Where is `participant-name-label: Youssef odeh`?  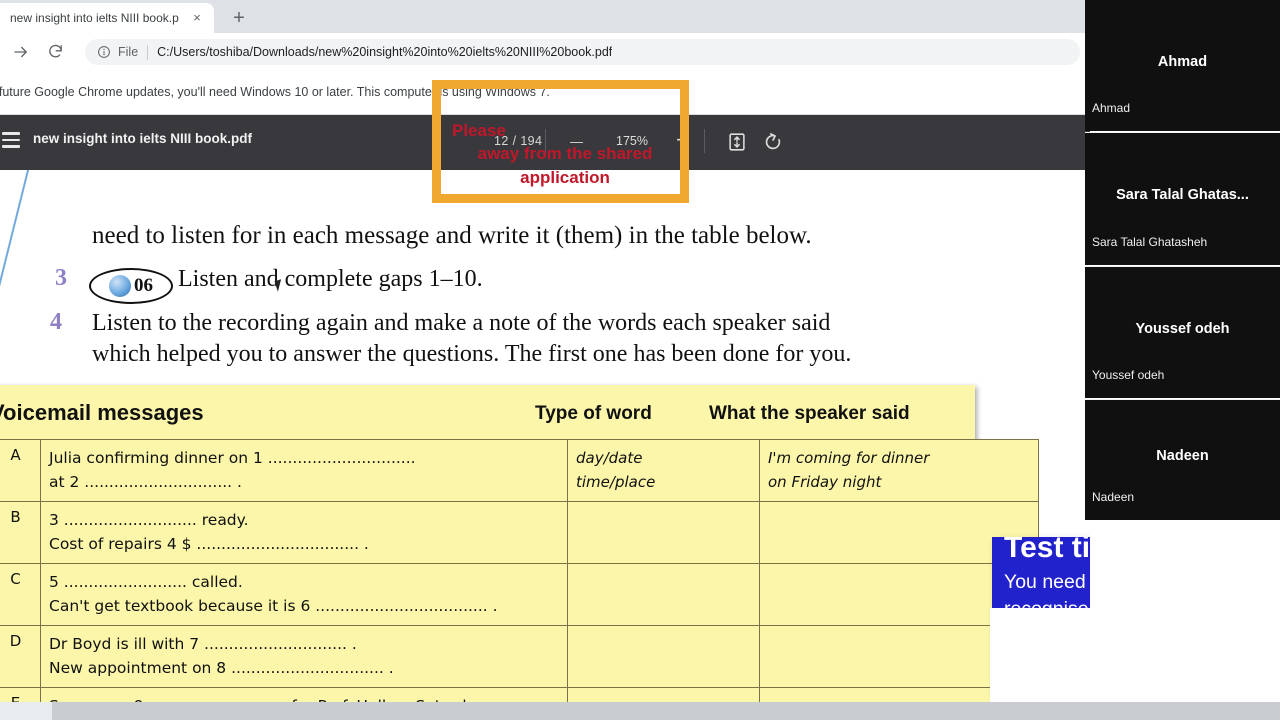
participant-name-label: Youssef odeh is located at coordinates (1128, 375).